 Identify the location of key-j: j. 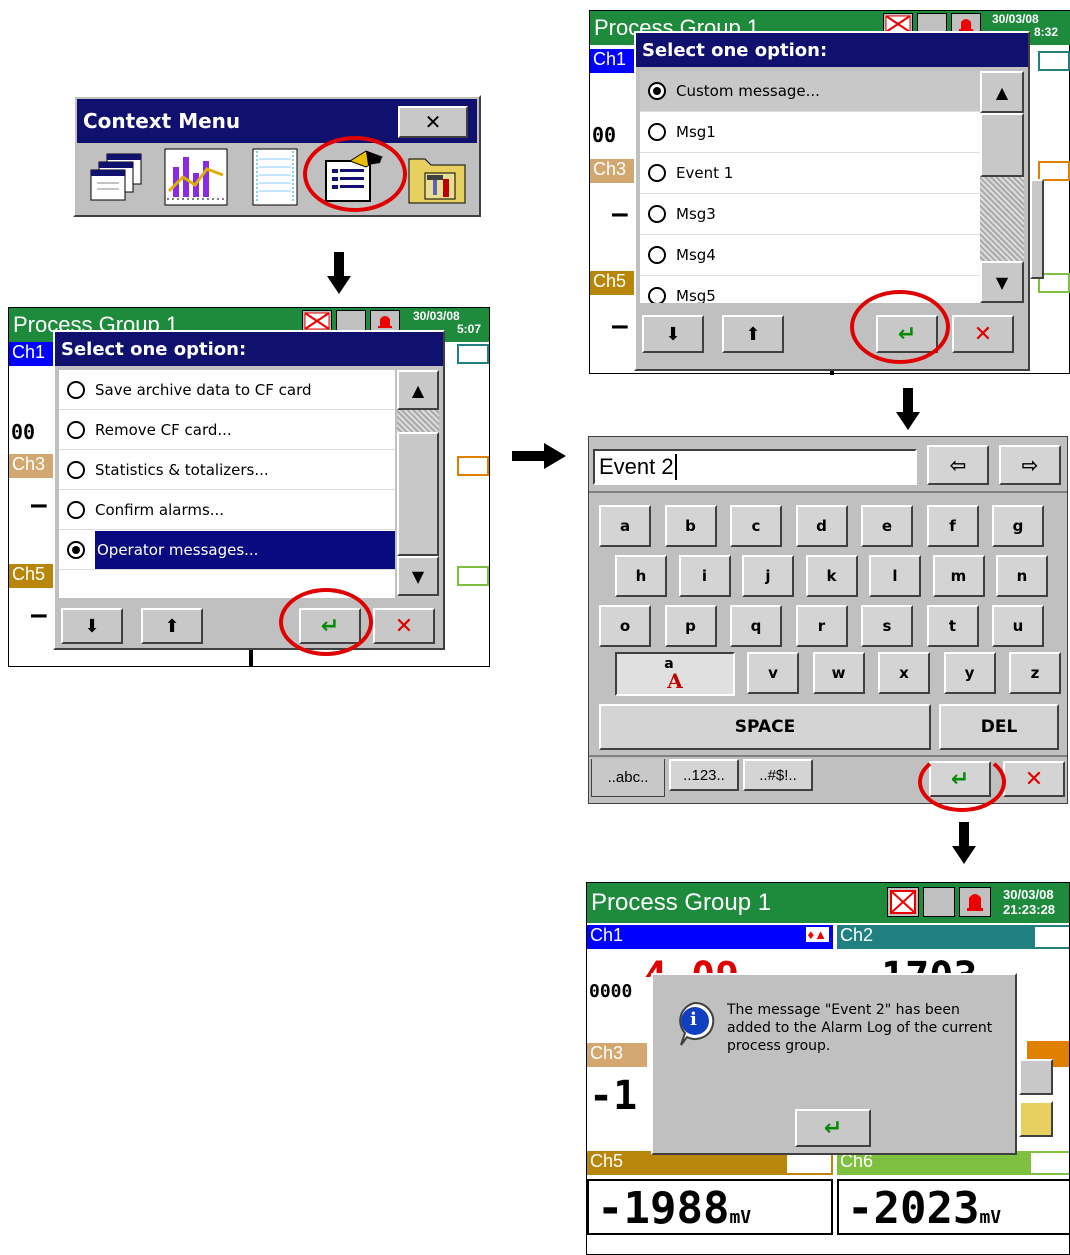
(768, 576).